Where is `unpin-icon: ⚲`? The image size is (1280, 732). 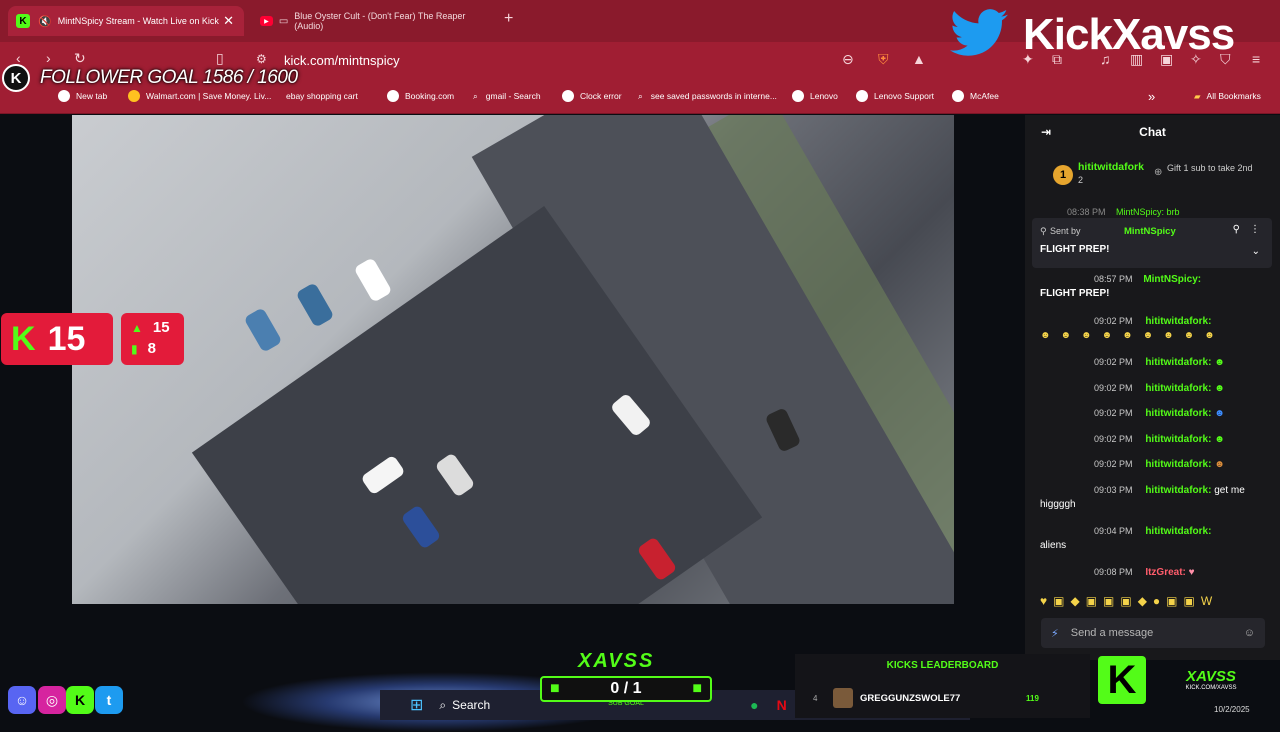 unpin-icon: ⚲ is located at coordinates (1236, 229).